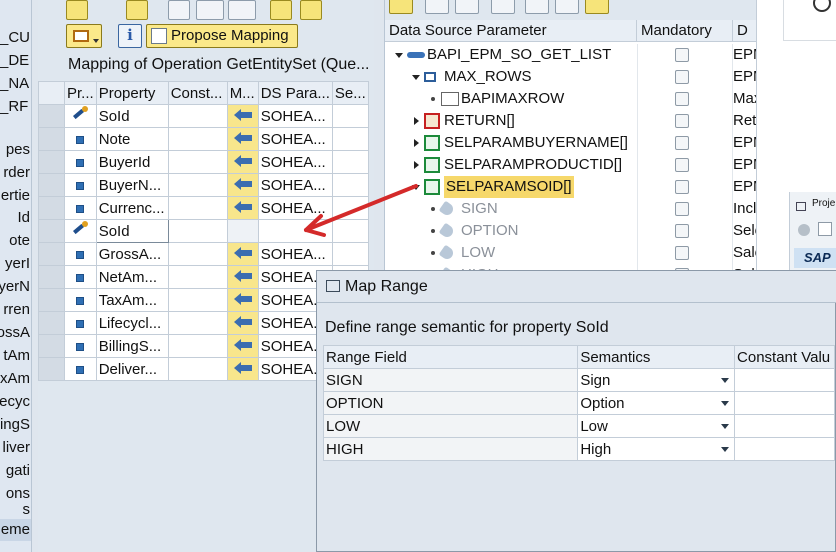  What do you see at coordinates (15, 38) in the screenshot?
I see `left-strip-item: _CU` at bounding box center [15, 38].